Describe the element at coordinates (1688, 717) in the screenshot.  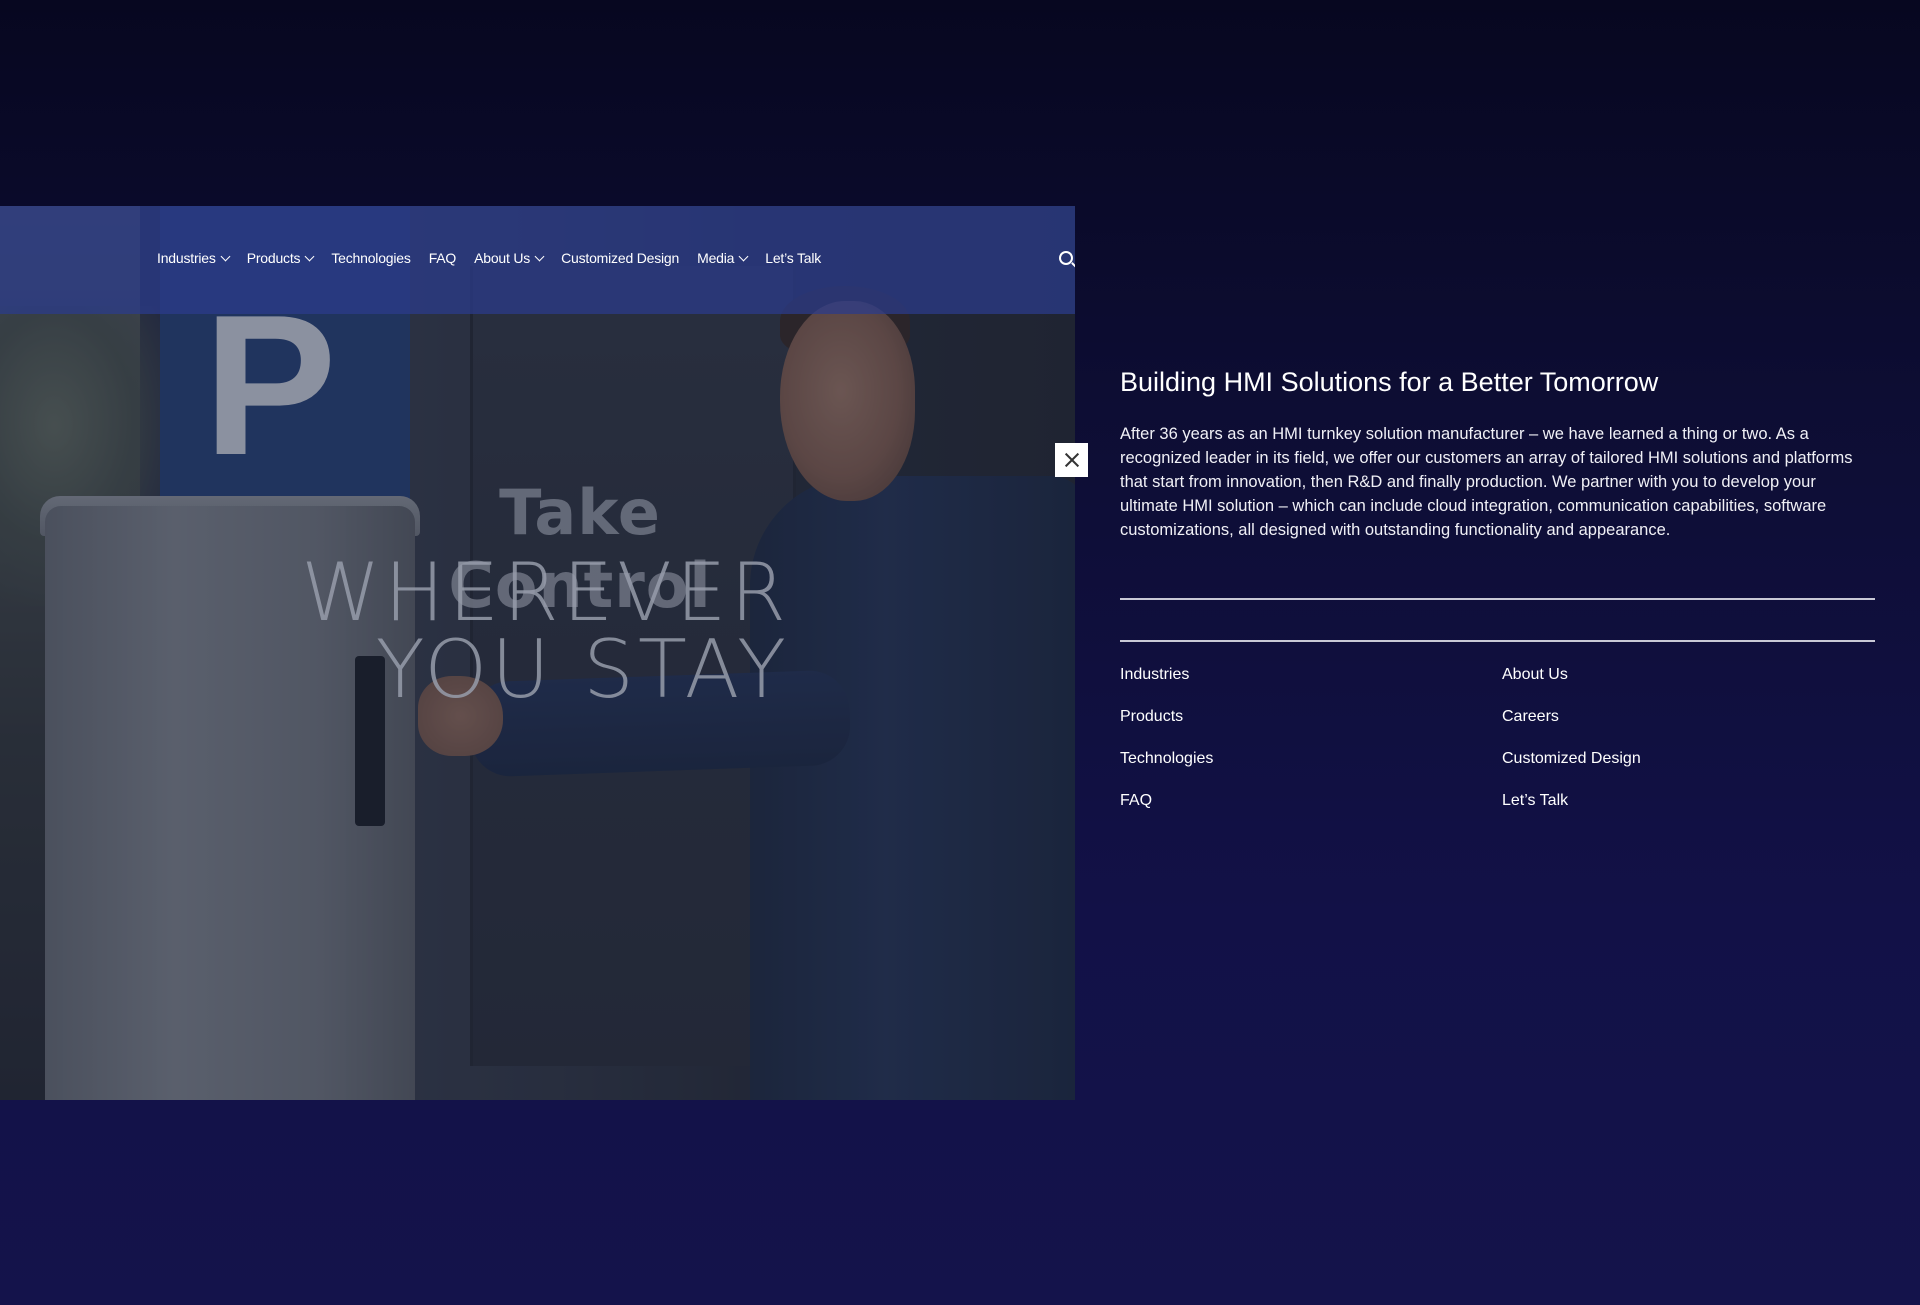
I see `panel-link-careers: Careers` at that location.